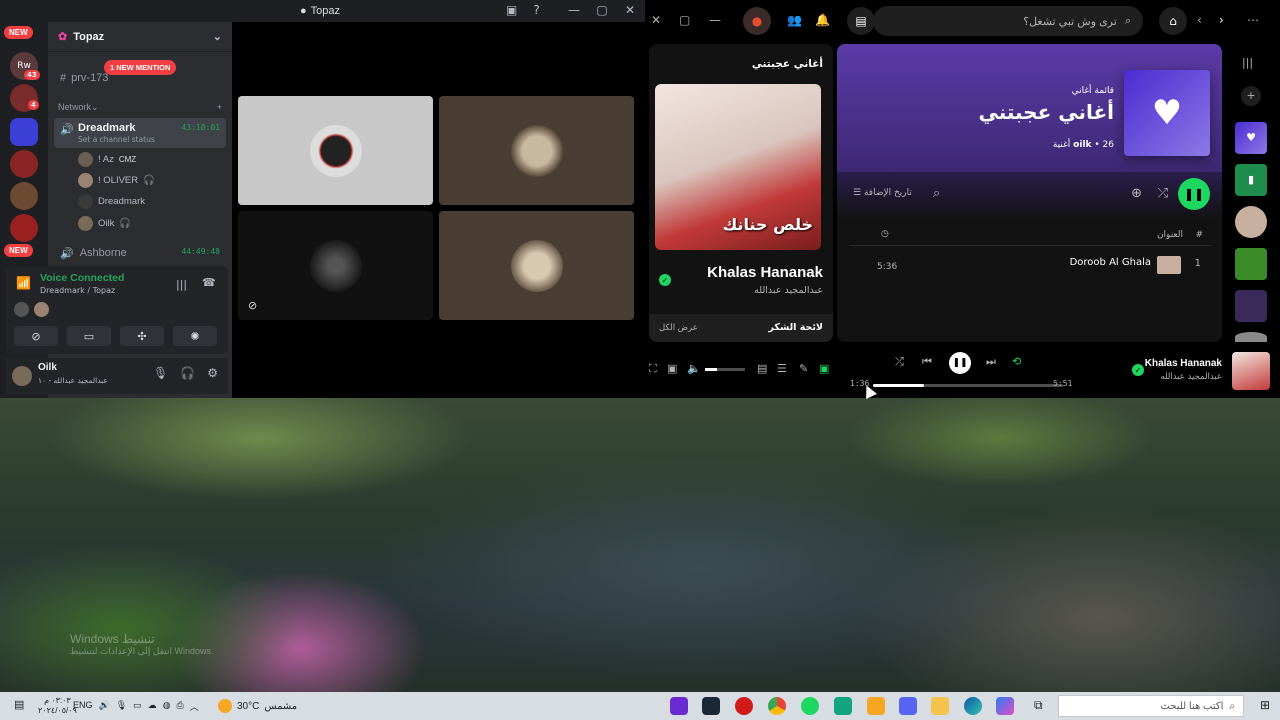 The height and width of the screenshot is (720, 1280). What do you see at coordinates (1199, 20) in the screenshot?
I see `back-arrow-icon: ‹` at bounding box center [1199, 20].